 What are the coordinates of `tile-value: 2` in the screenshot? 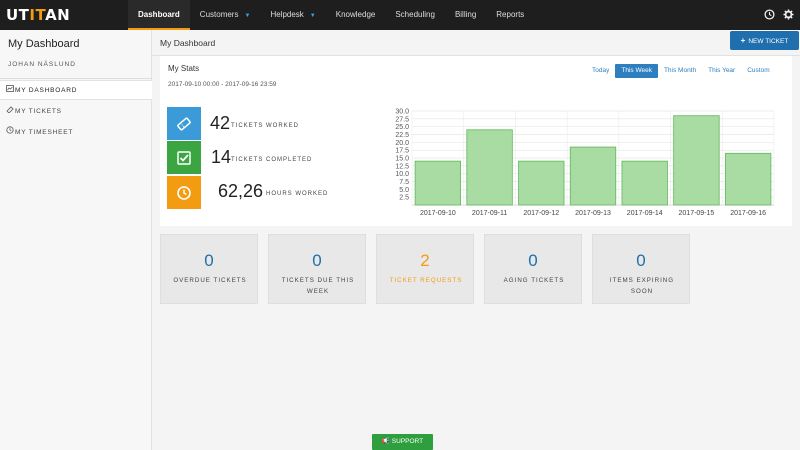 It's located at (425, 260).